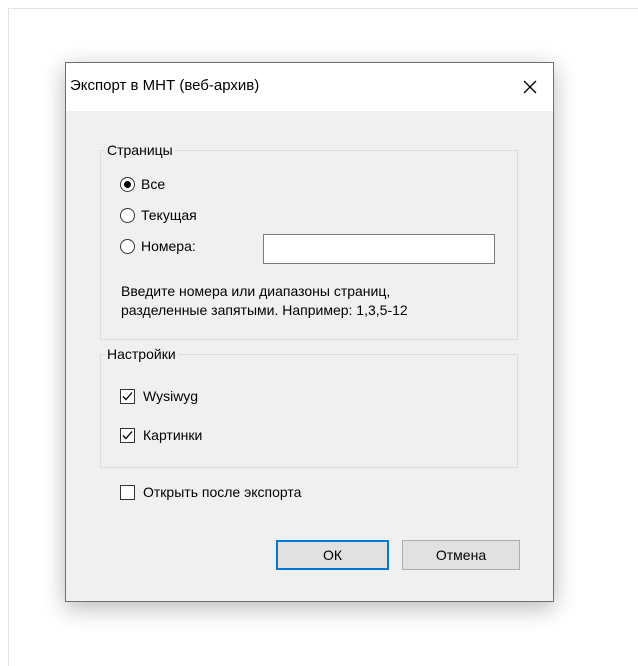  I want to click on dialog-title: Экспорт в МНТ (веб-архив), so click(165, 85).